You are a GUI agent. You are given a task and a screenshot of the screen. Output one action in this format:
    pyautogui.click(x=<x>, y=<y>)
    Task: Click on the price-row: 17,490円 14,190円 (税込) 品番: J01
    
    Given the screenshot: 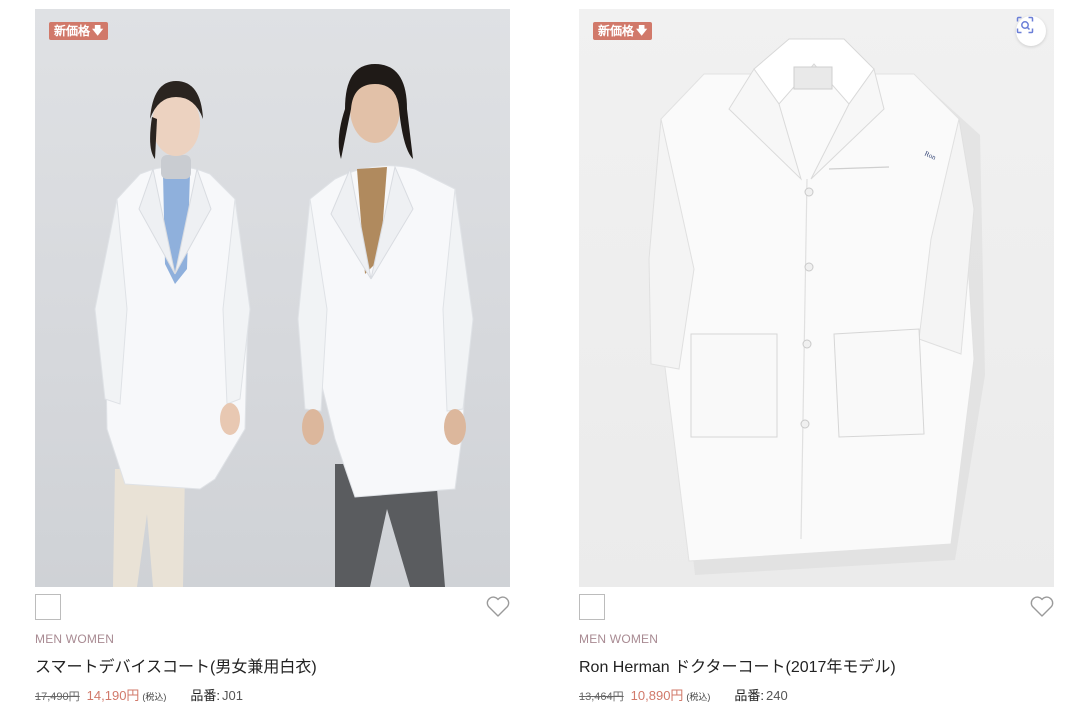 What is the action you would take?
    pyautogui.click(x=272, y=694)
    